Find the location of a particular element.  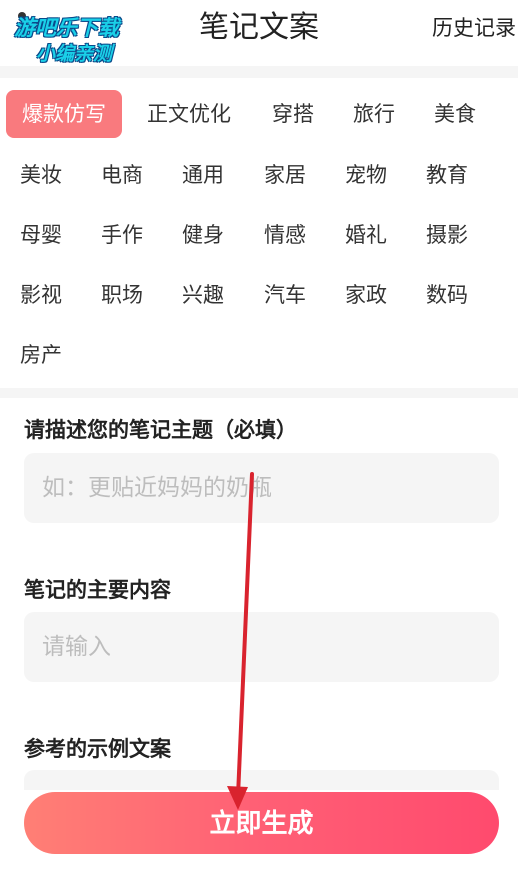

tag-item: 家居 is located at coordinates (285, 175).